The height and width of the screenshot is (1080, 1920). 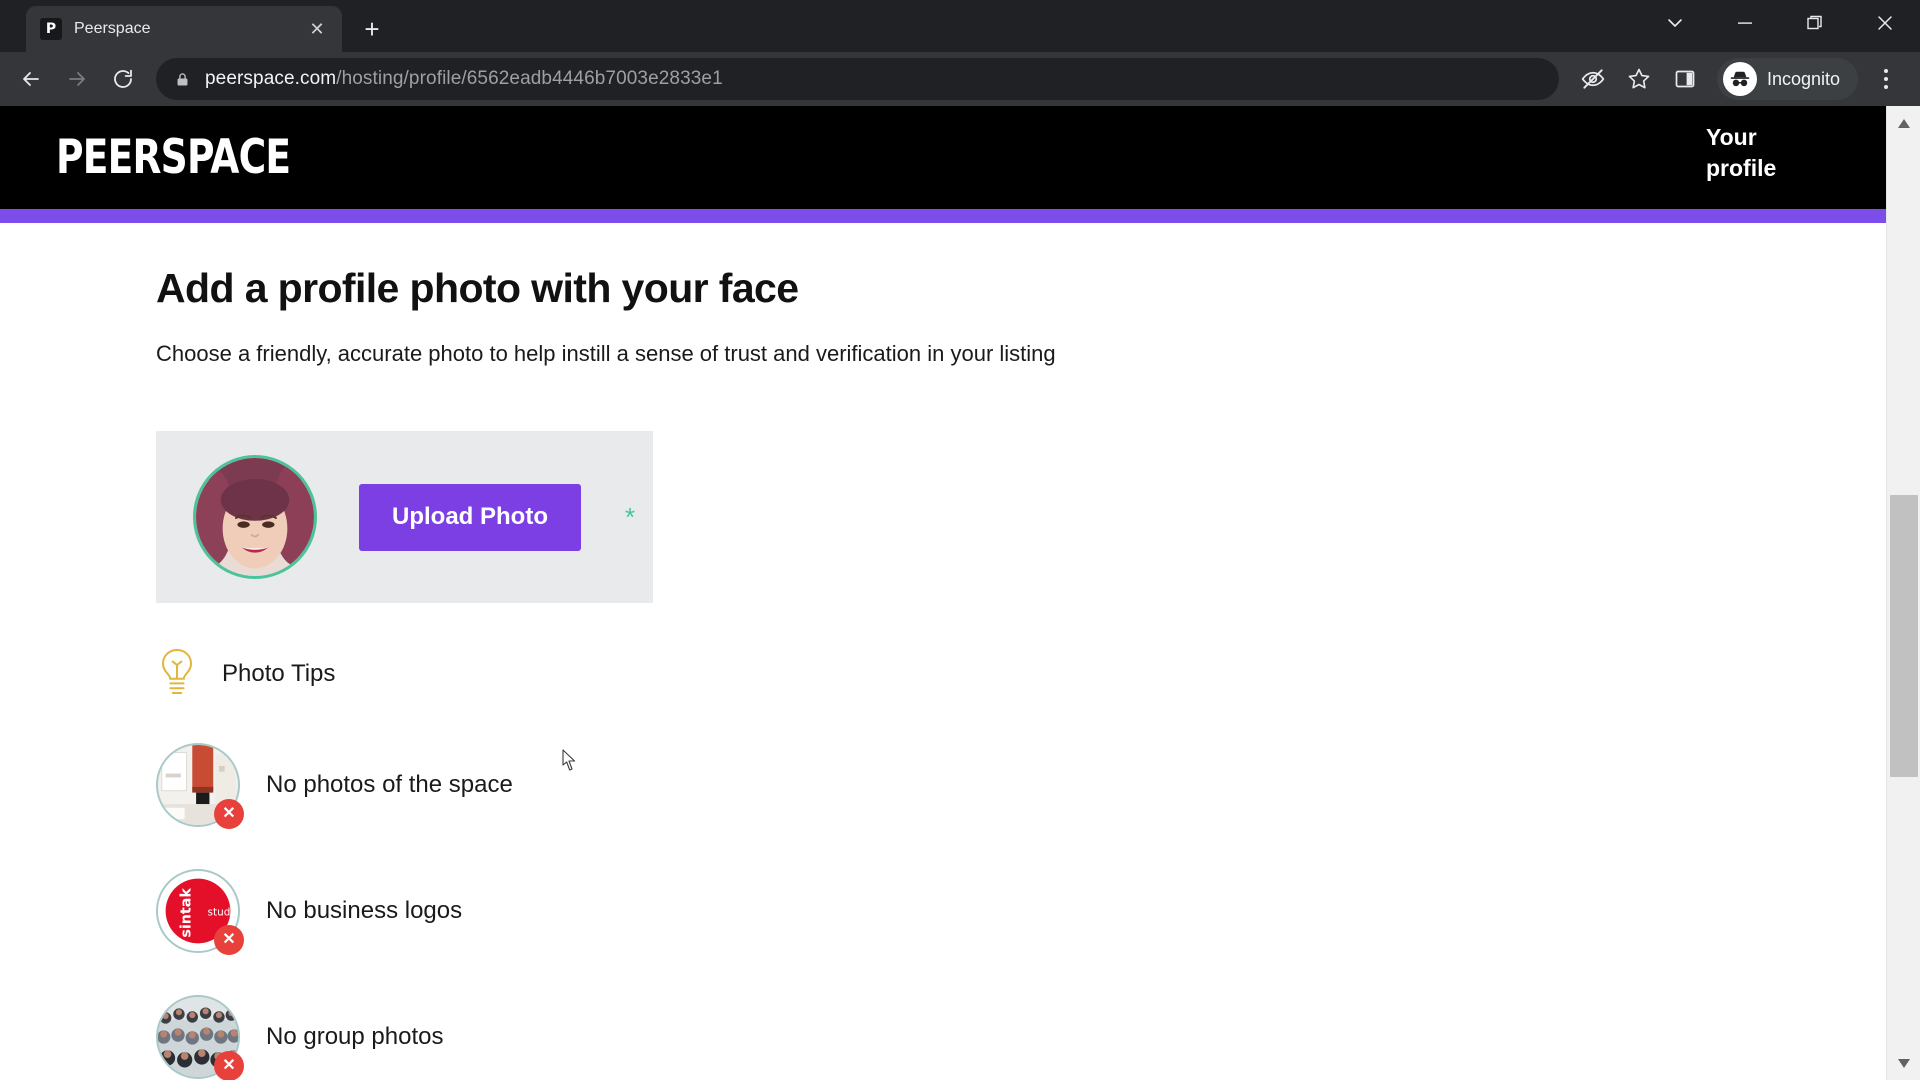 I want to click on incognito-avatar-icon, so click(x=1739, y=79).